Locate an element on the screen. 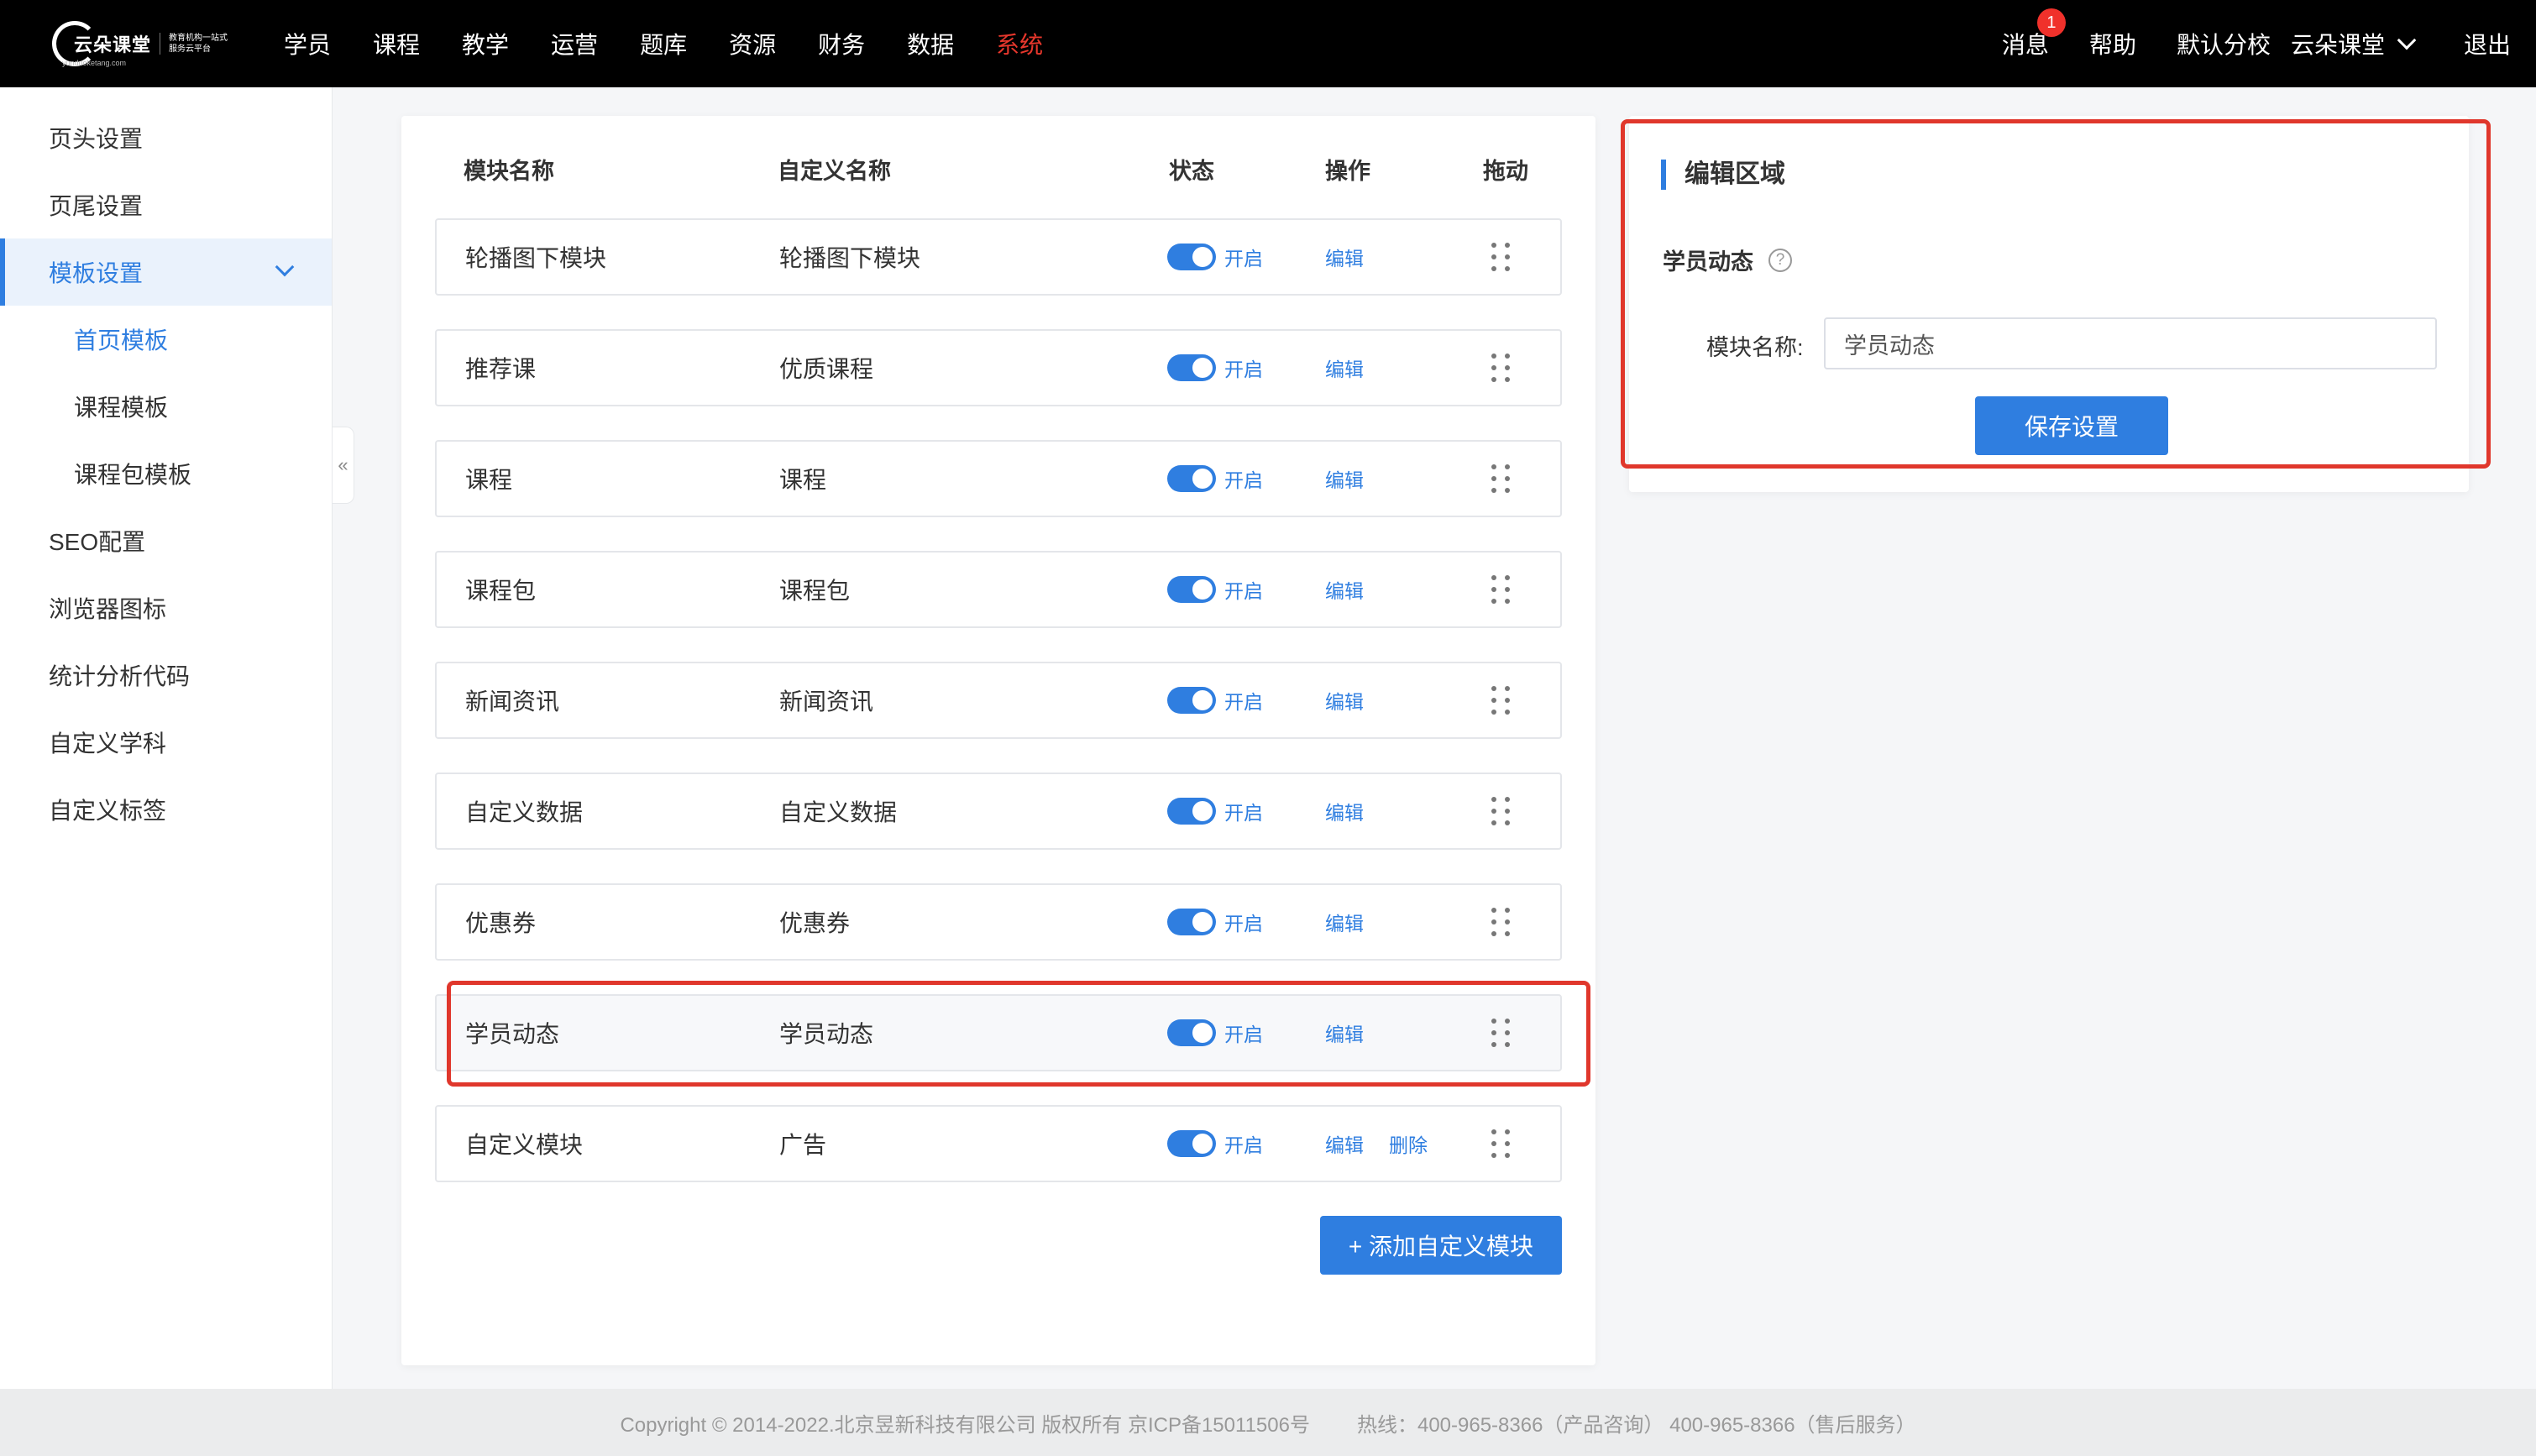 The width and height of the screenshot is (2536, 1456). edit-module-name: 学员动态 ? is located at coordinates (1727, 260).